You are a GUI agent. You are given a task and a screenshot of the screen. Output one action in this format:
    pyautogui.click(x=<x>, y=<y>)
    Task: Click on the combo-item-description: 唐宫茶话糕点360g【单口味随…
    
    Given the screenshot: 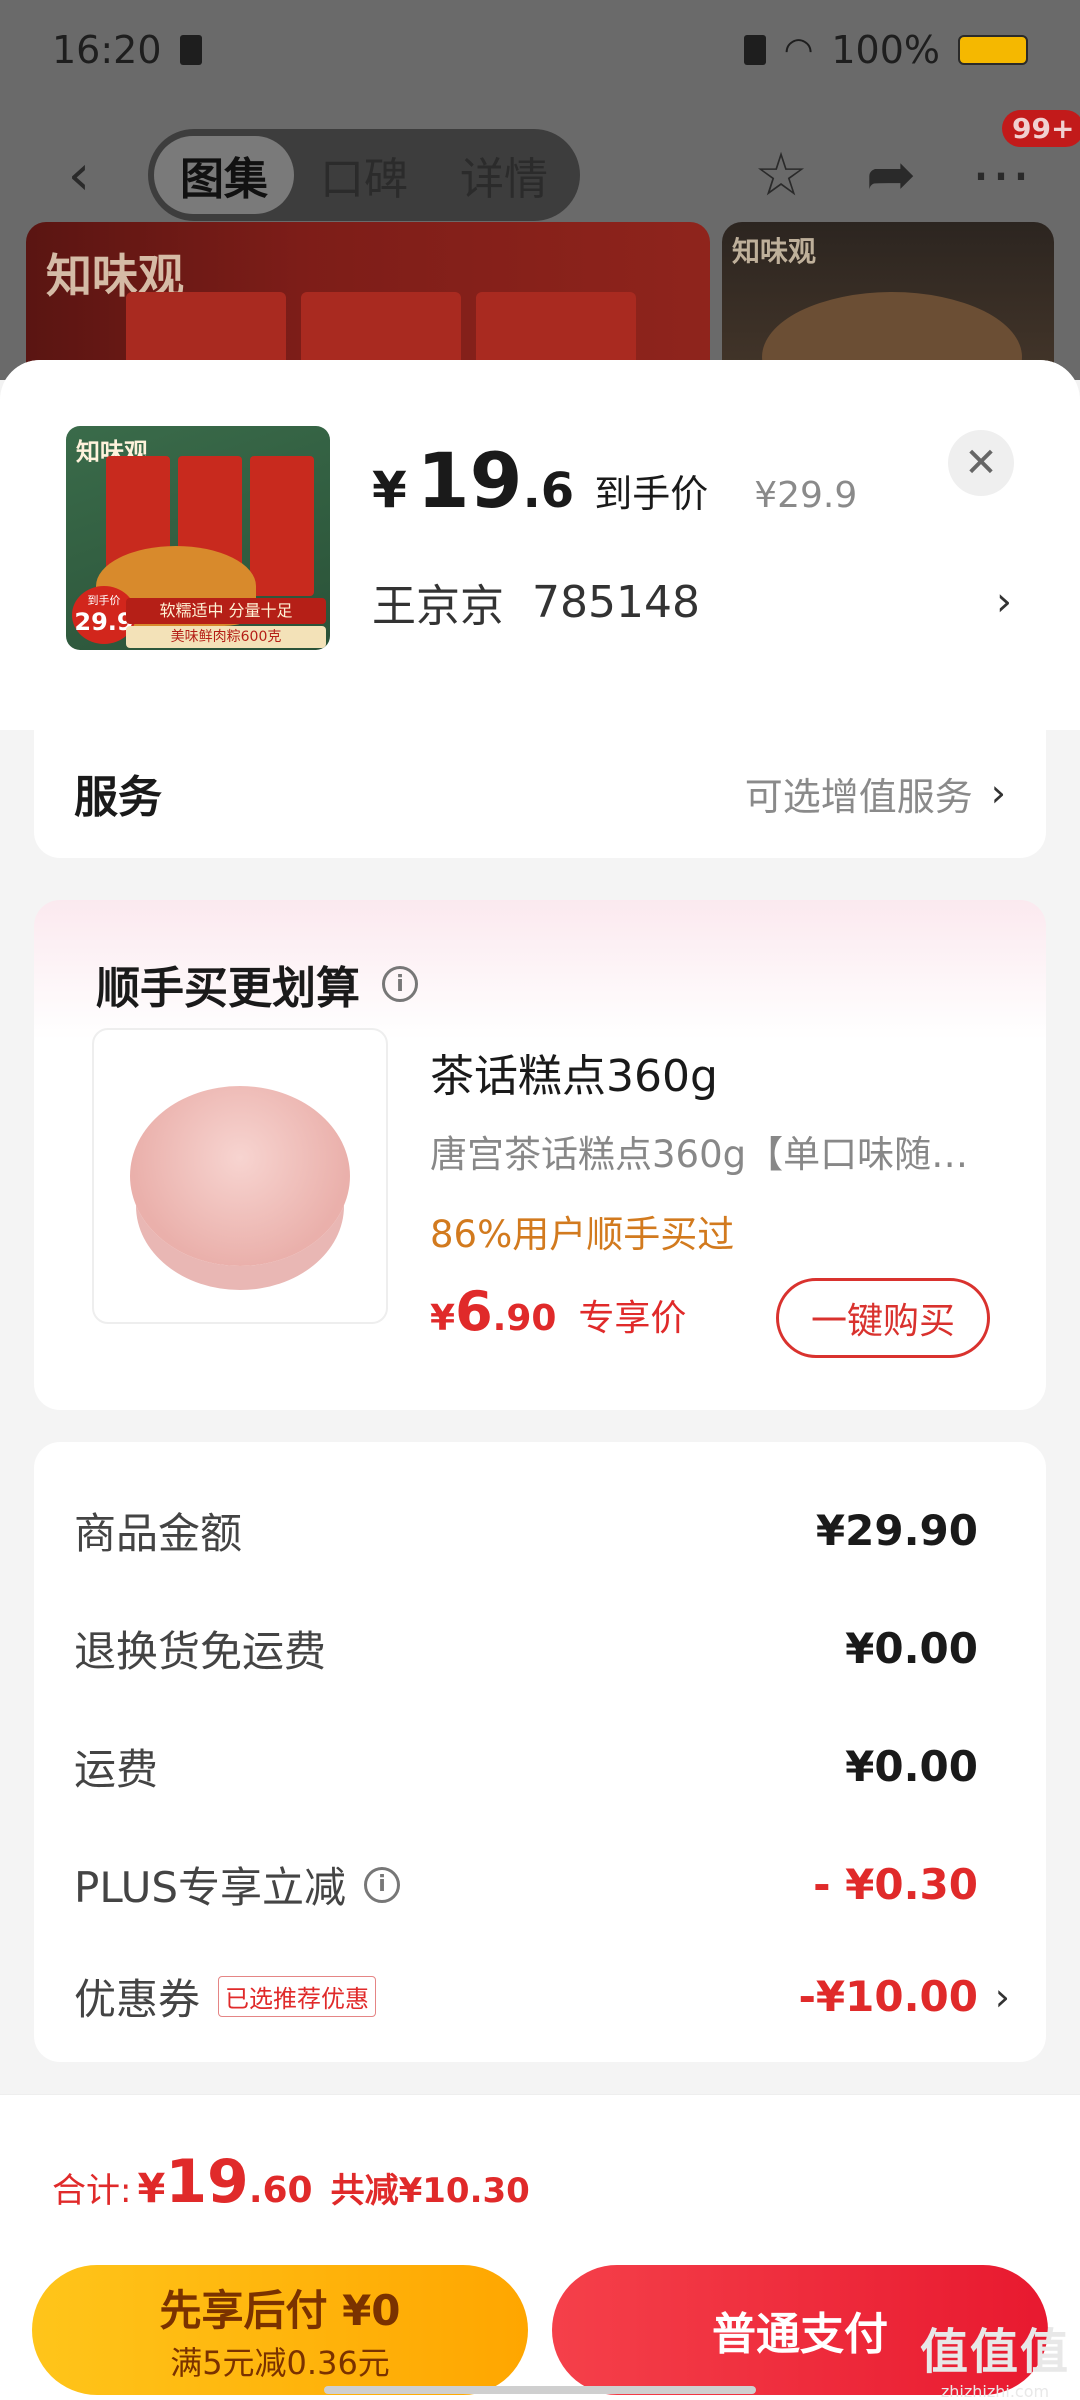 What is the action you would take?
    pyautogui.click(x=699, y=1154)
    